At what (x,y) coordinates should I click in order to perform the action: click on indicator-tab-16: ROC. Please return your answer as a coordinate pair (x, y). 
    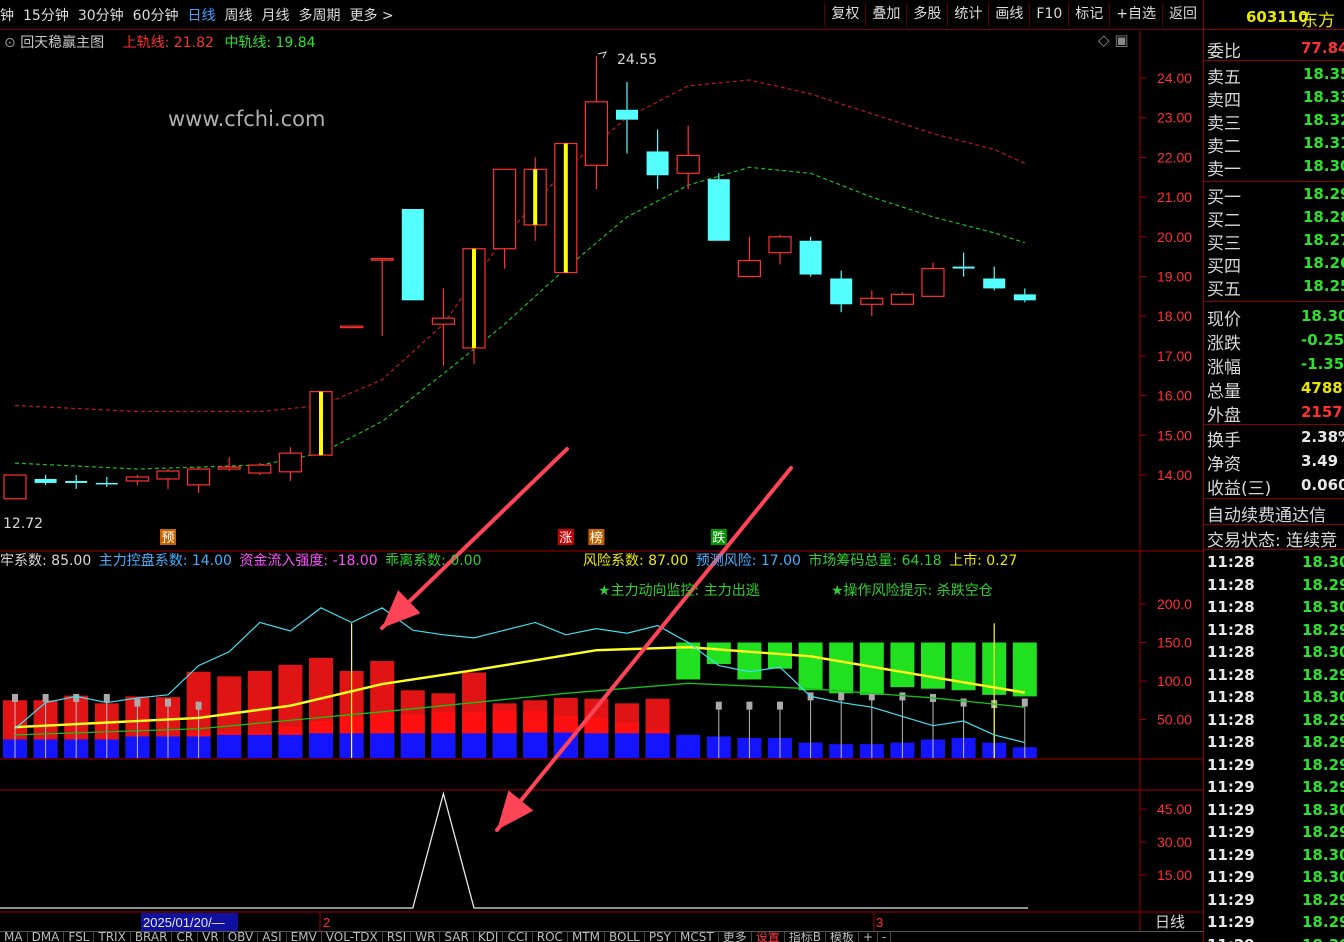
    Looking at the image, I should click on (550, 937).